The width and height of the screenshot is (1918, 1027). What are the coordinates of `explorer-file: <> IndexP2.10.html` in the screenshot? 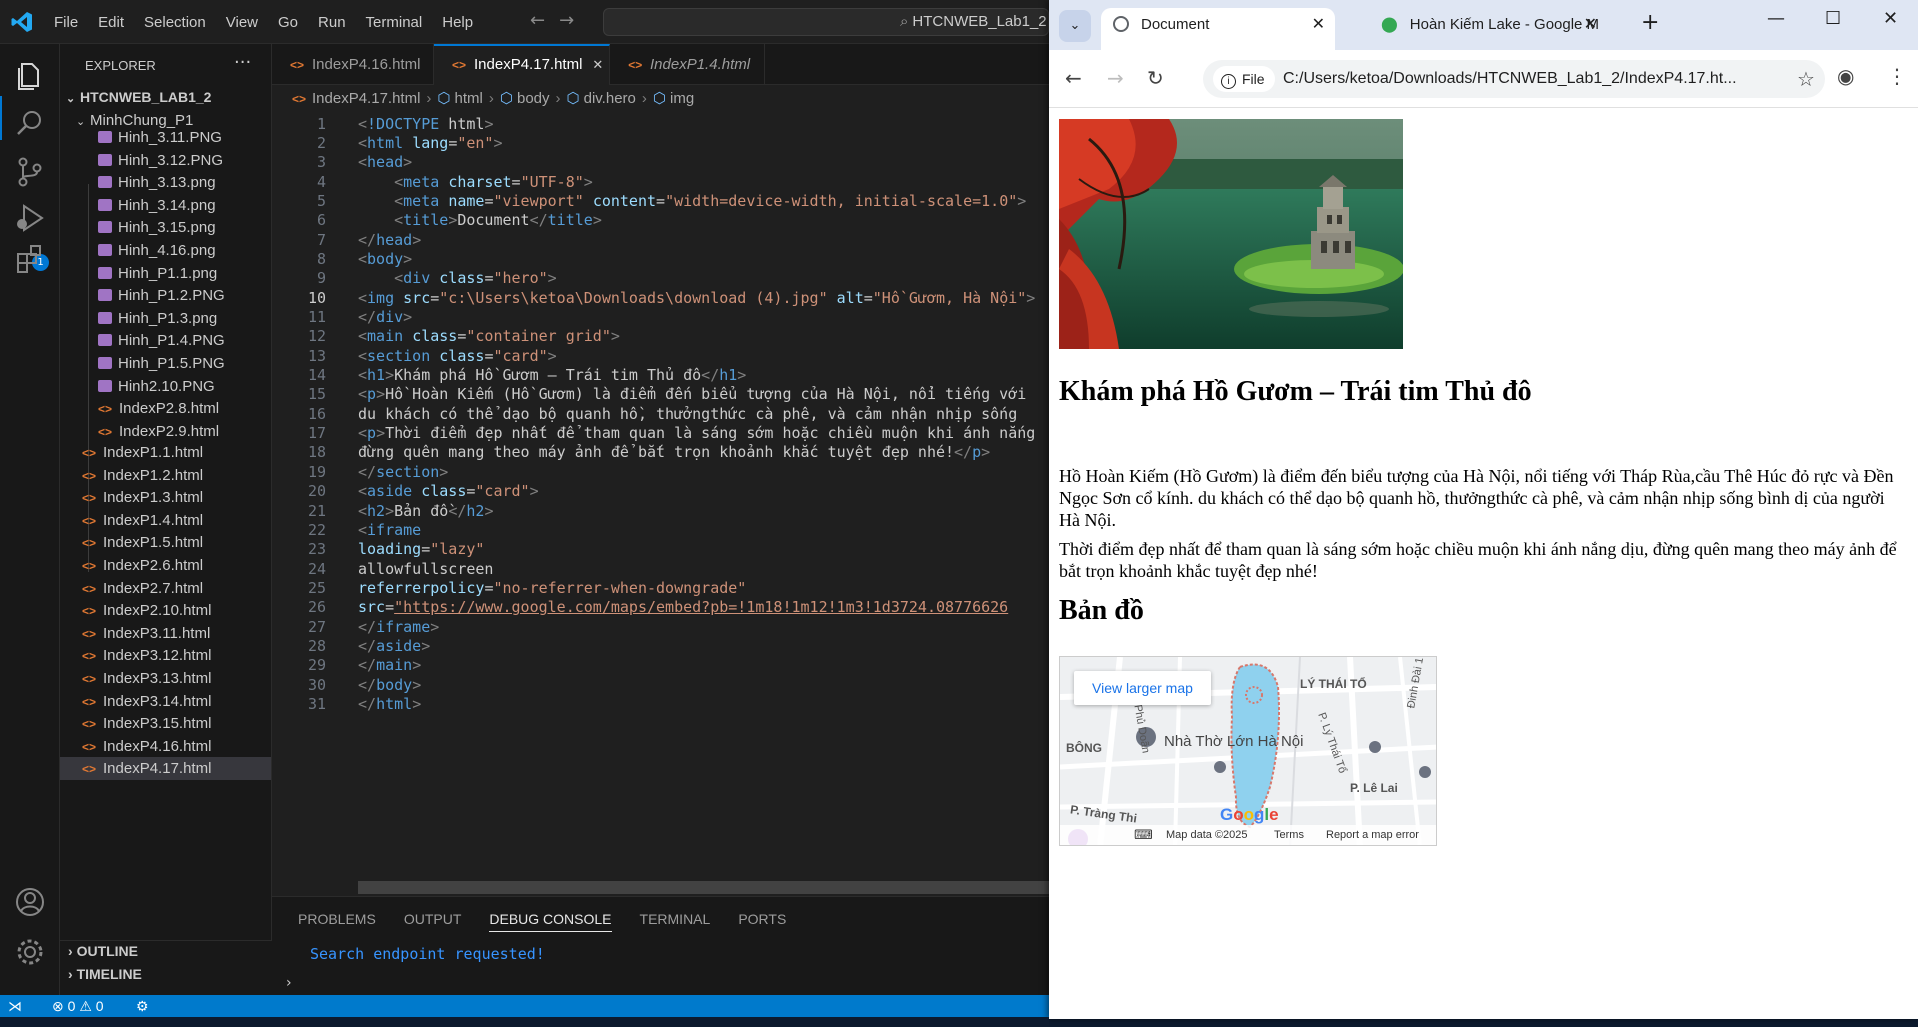 It's located at (165, 610).